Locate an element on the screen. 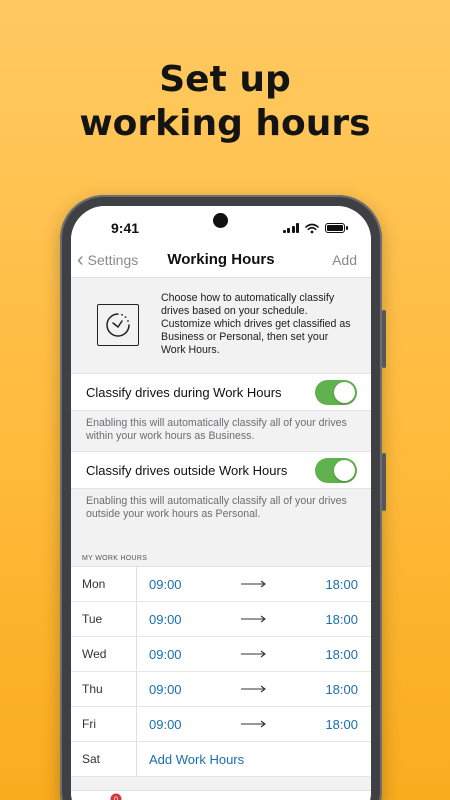 Image resolution: width=450 pixels, height=800 pixels. day-label: Mon is located at coordinates (104, 584).